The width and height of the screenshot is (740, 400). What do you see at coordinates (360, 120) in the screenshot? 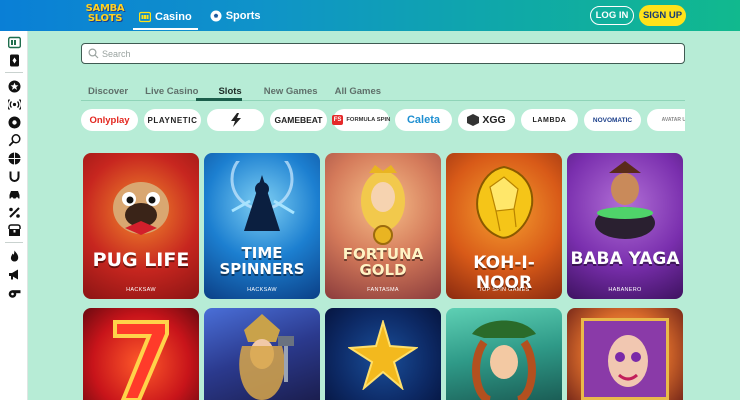
I see `provider-formula-spin: FS FORMULA SPIN` at bounding box center [360, 120].